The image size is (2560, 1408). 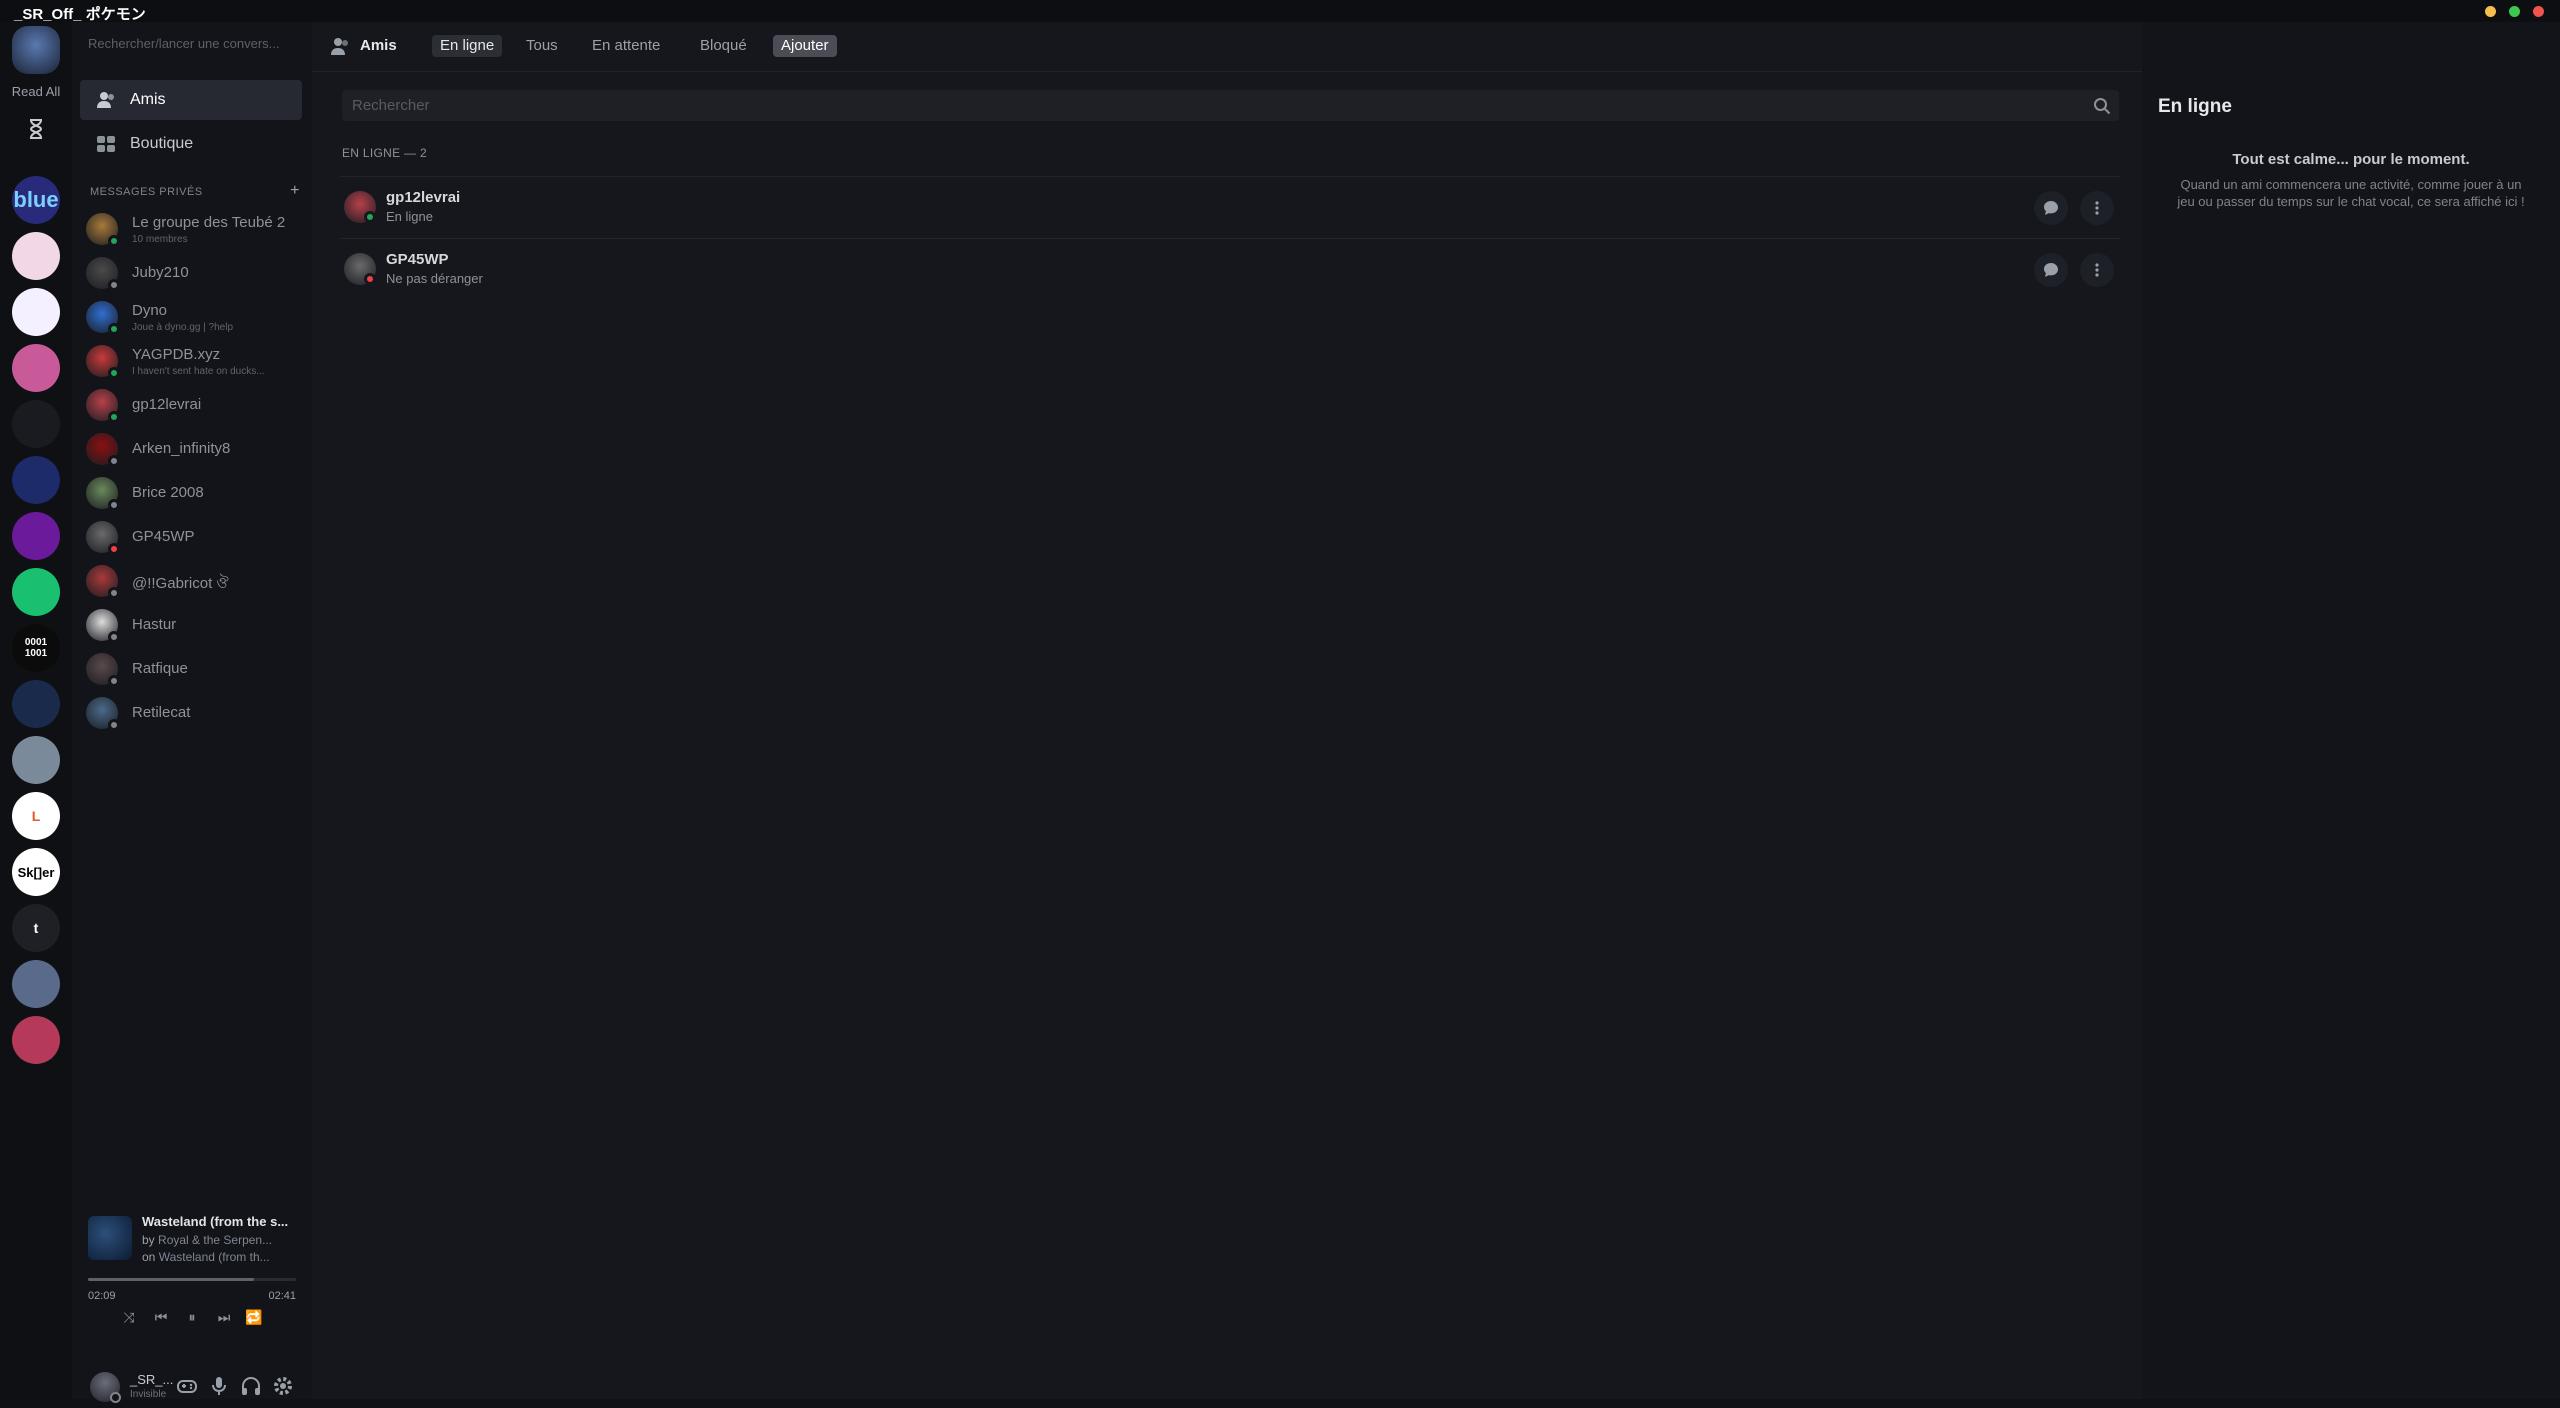 What do you see at coordinates (542, 46) in the screenshot?
I see `tab-all: Tous` at bounding box center [542, 46].